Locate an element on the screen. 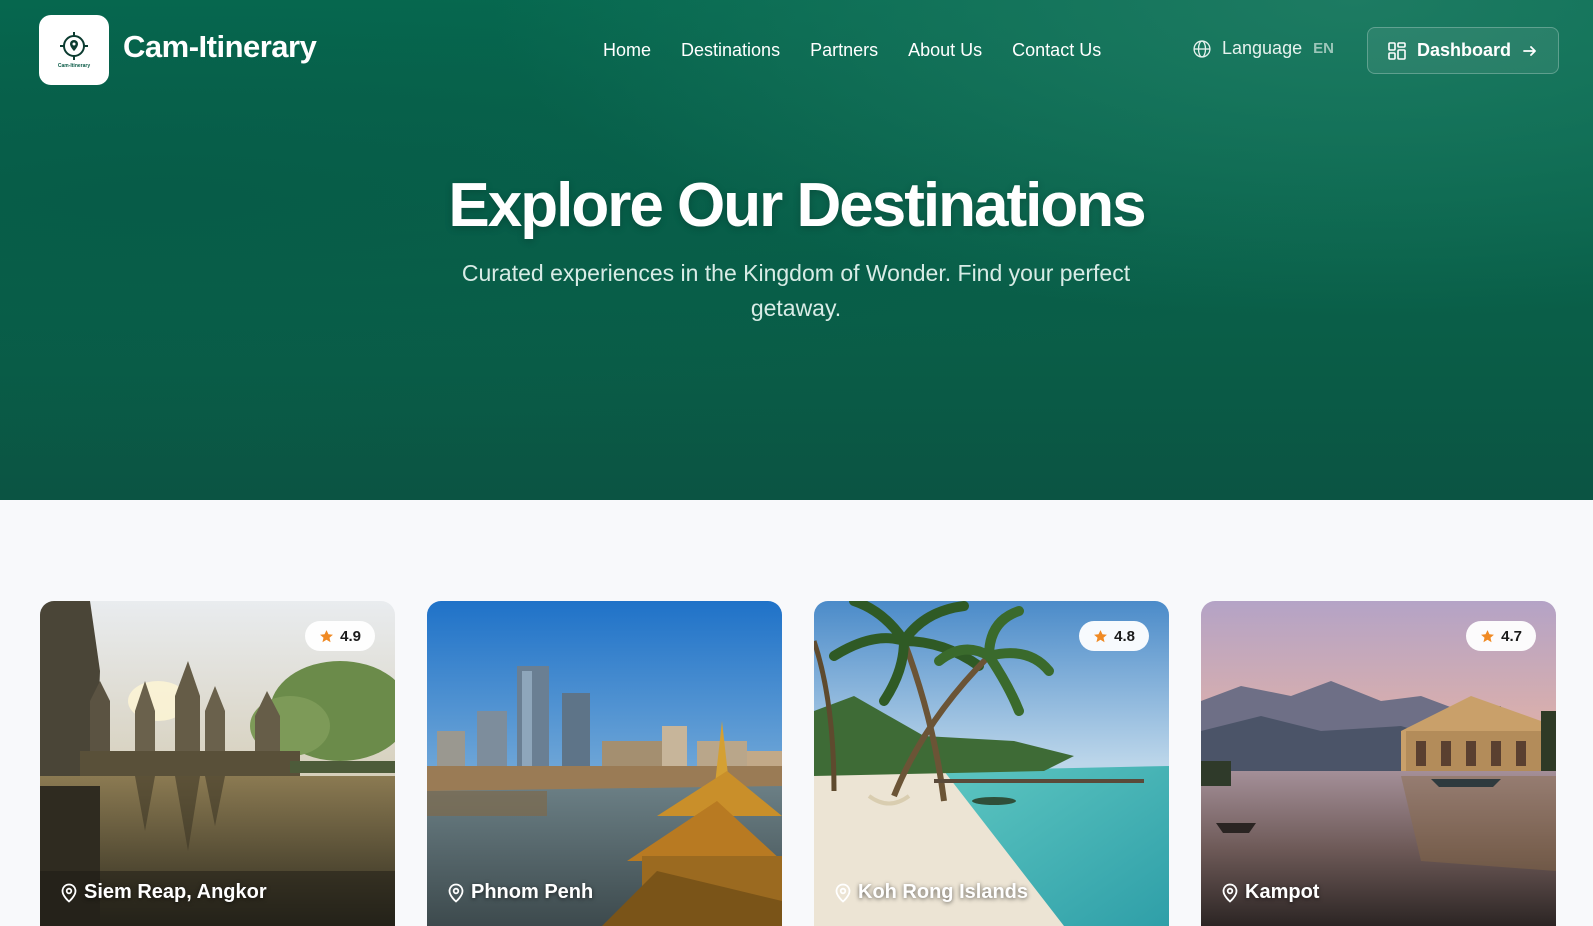 Image resolution: width=1593 pixels, height=926 pixels. destination-card-koh-rong: 4.8 Koh Rong Islands is located at coordinates (991, 763).